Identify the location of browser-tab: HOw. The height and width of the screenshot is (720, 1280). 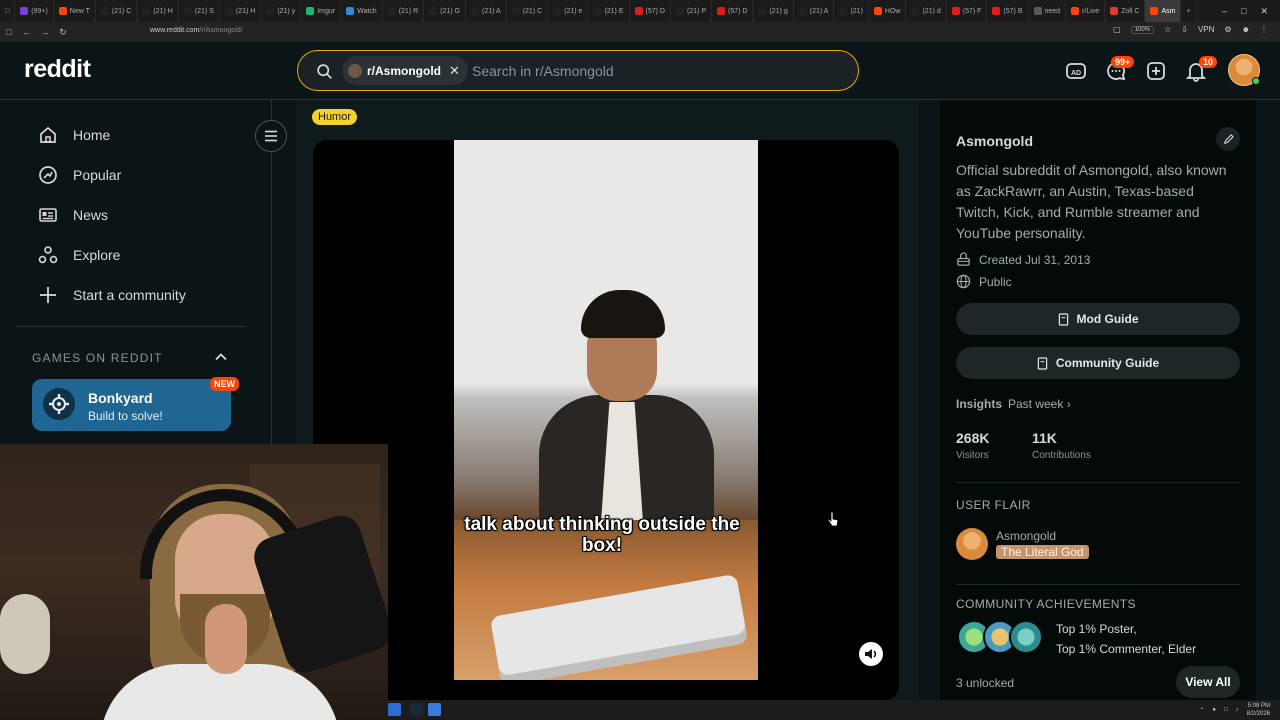
(888, 11).